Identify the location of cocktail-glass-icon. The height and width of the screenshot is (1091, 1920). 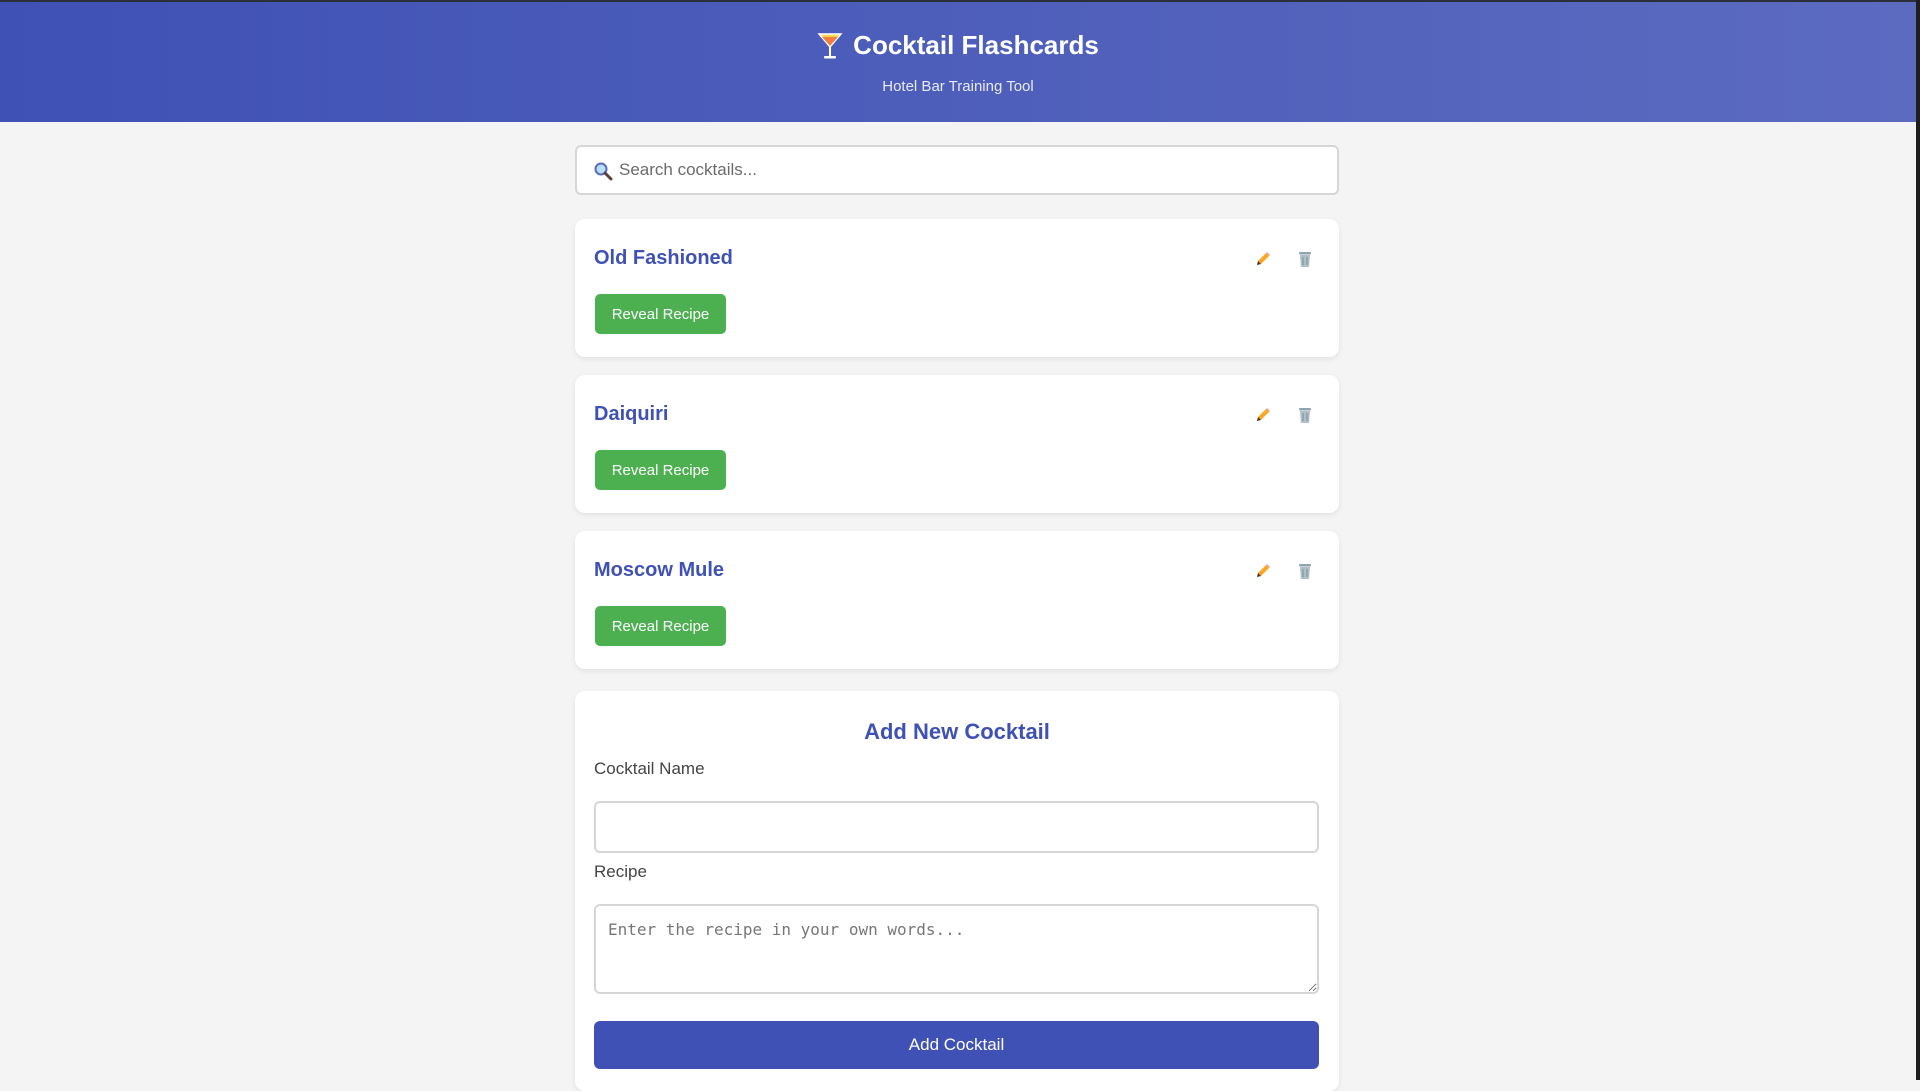
(830, 46).